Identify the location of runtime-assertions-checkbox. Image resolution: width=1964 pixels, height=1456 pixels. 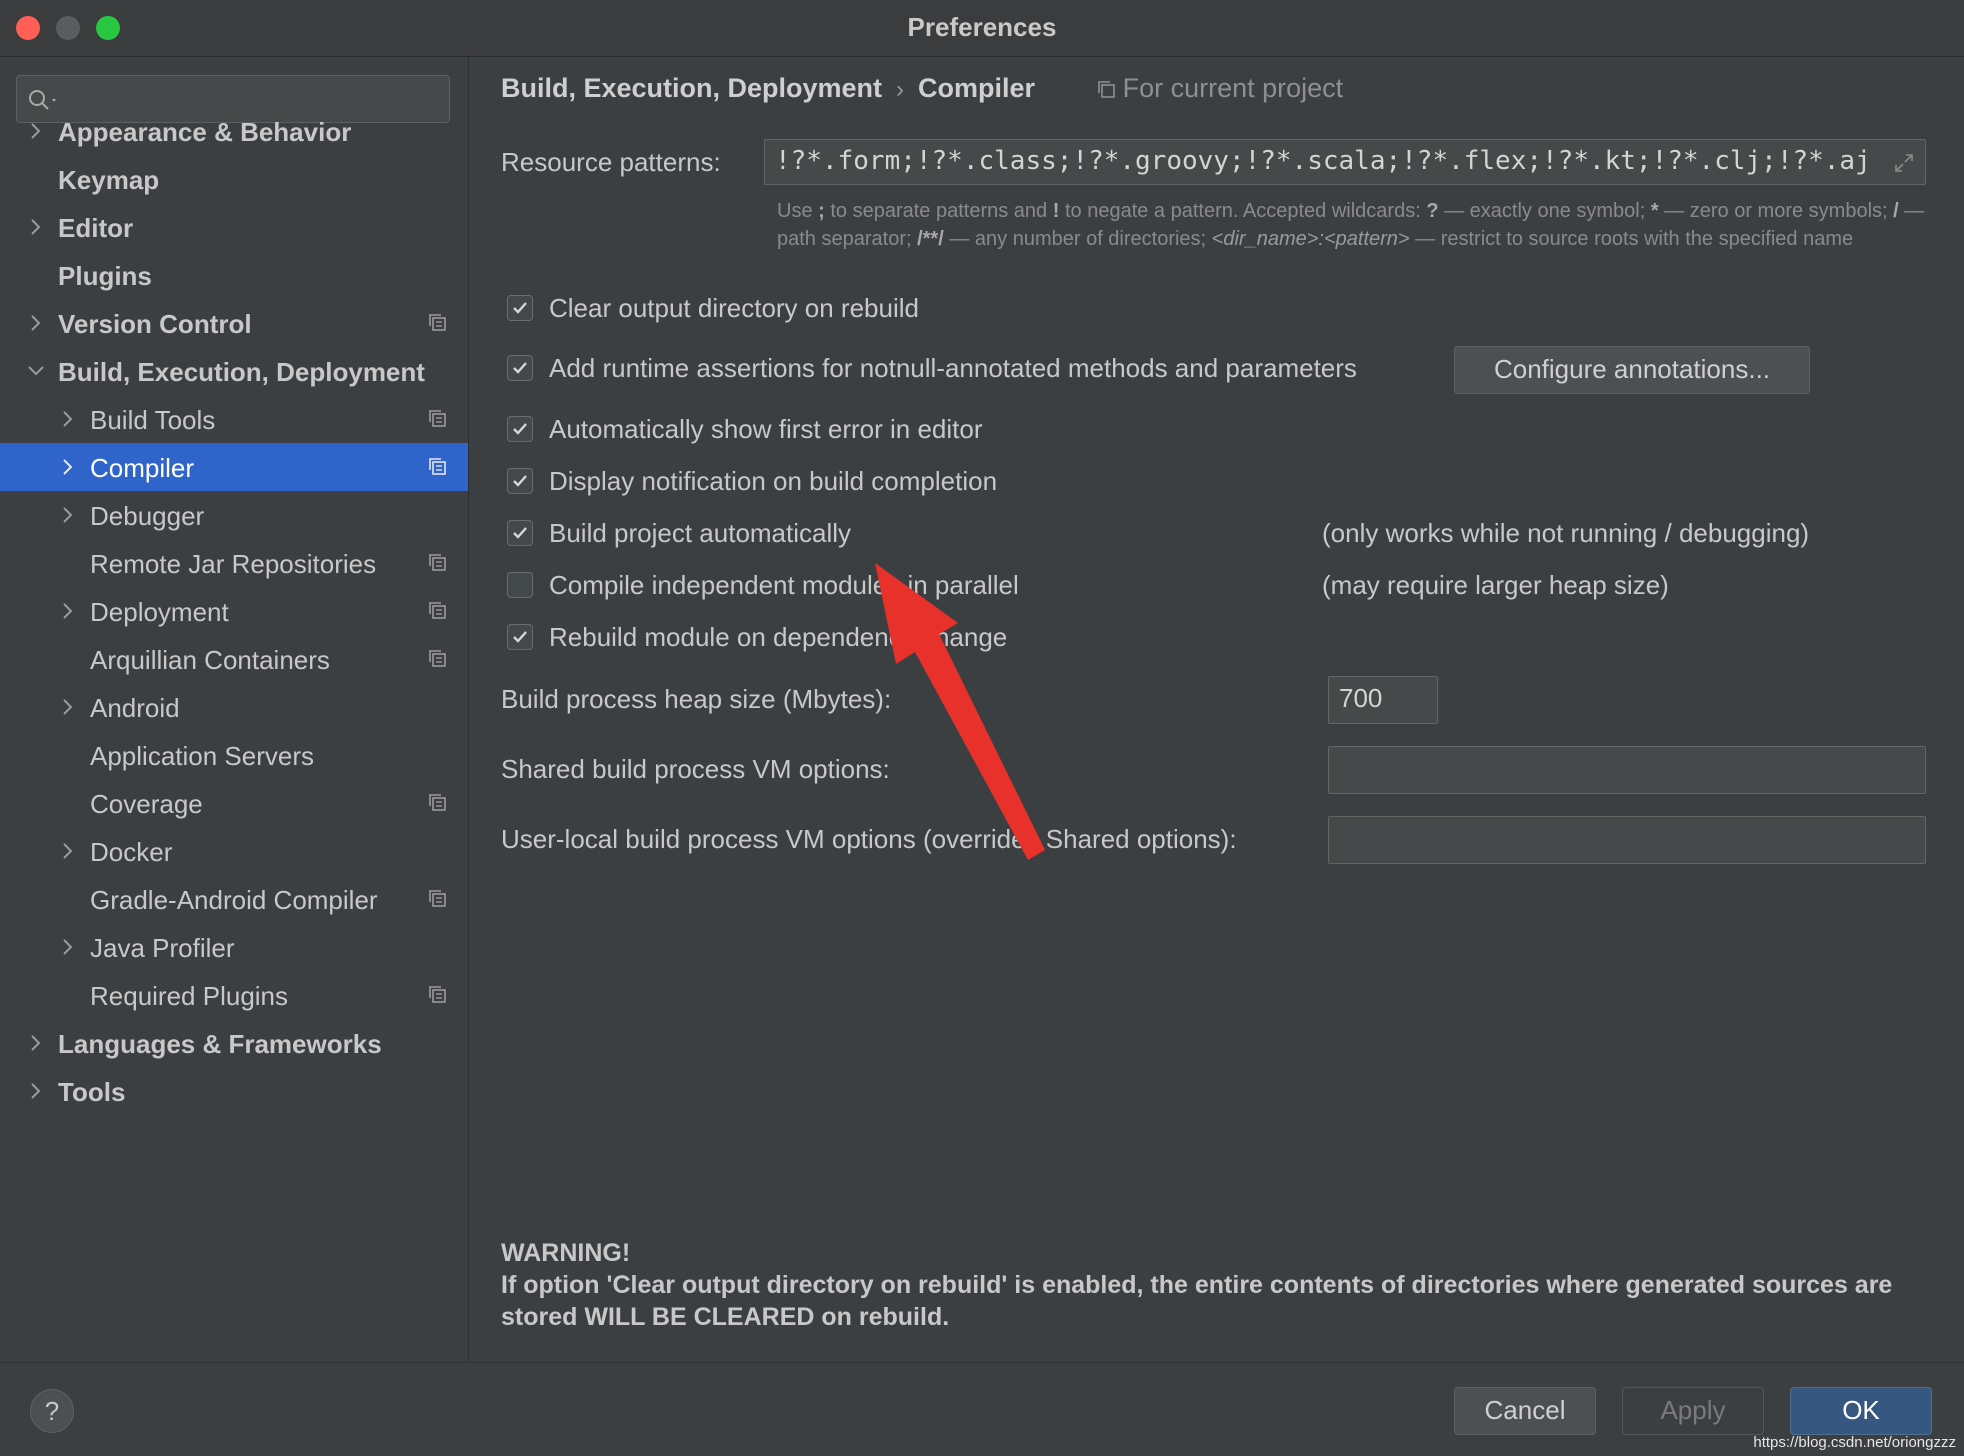
(520, 368).